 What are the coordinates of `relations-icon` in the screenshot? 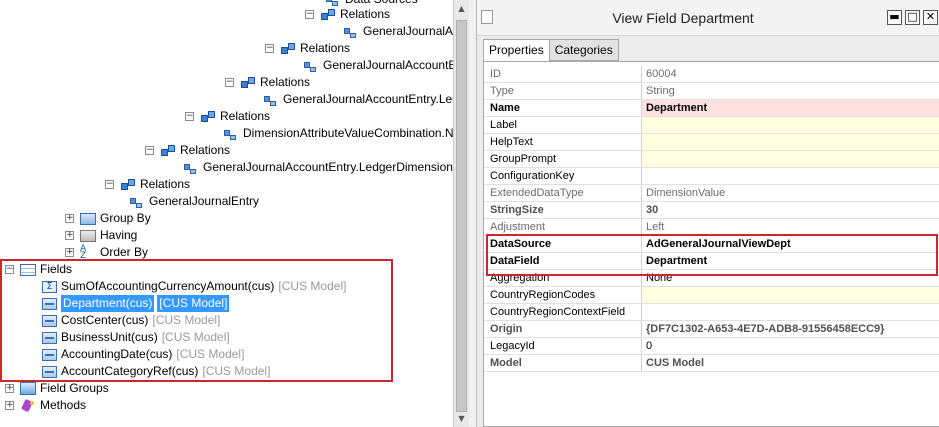 It's located at (248, 83).